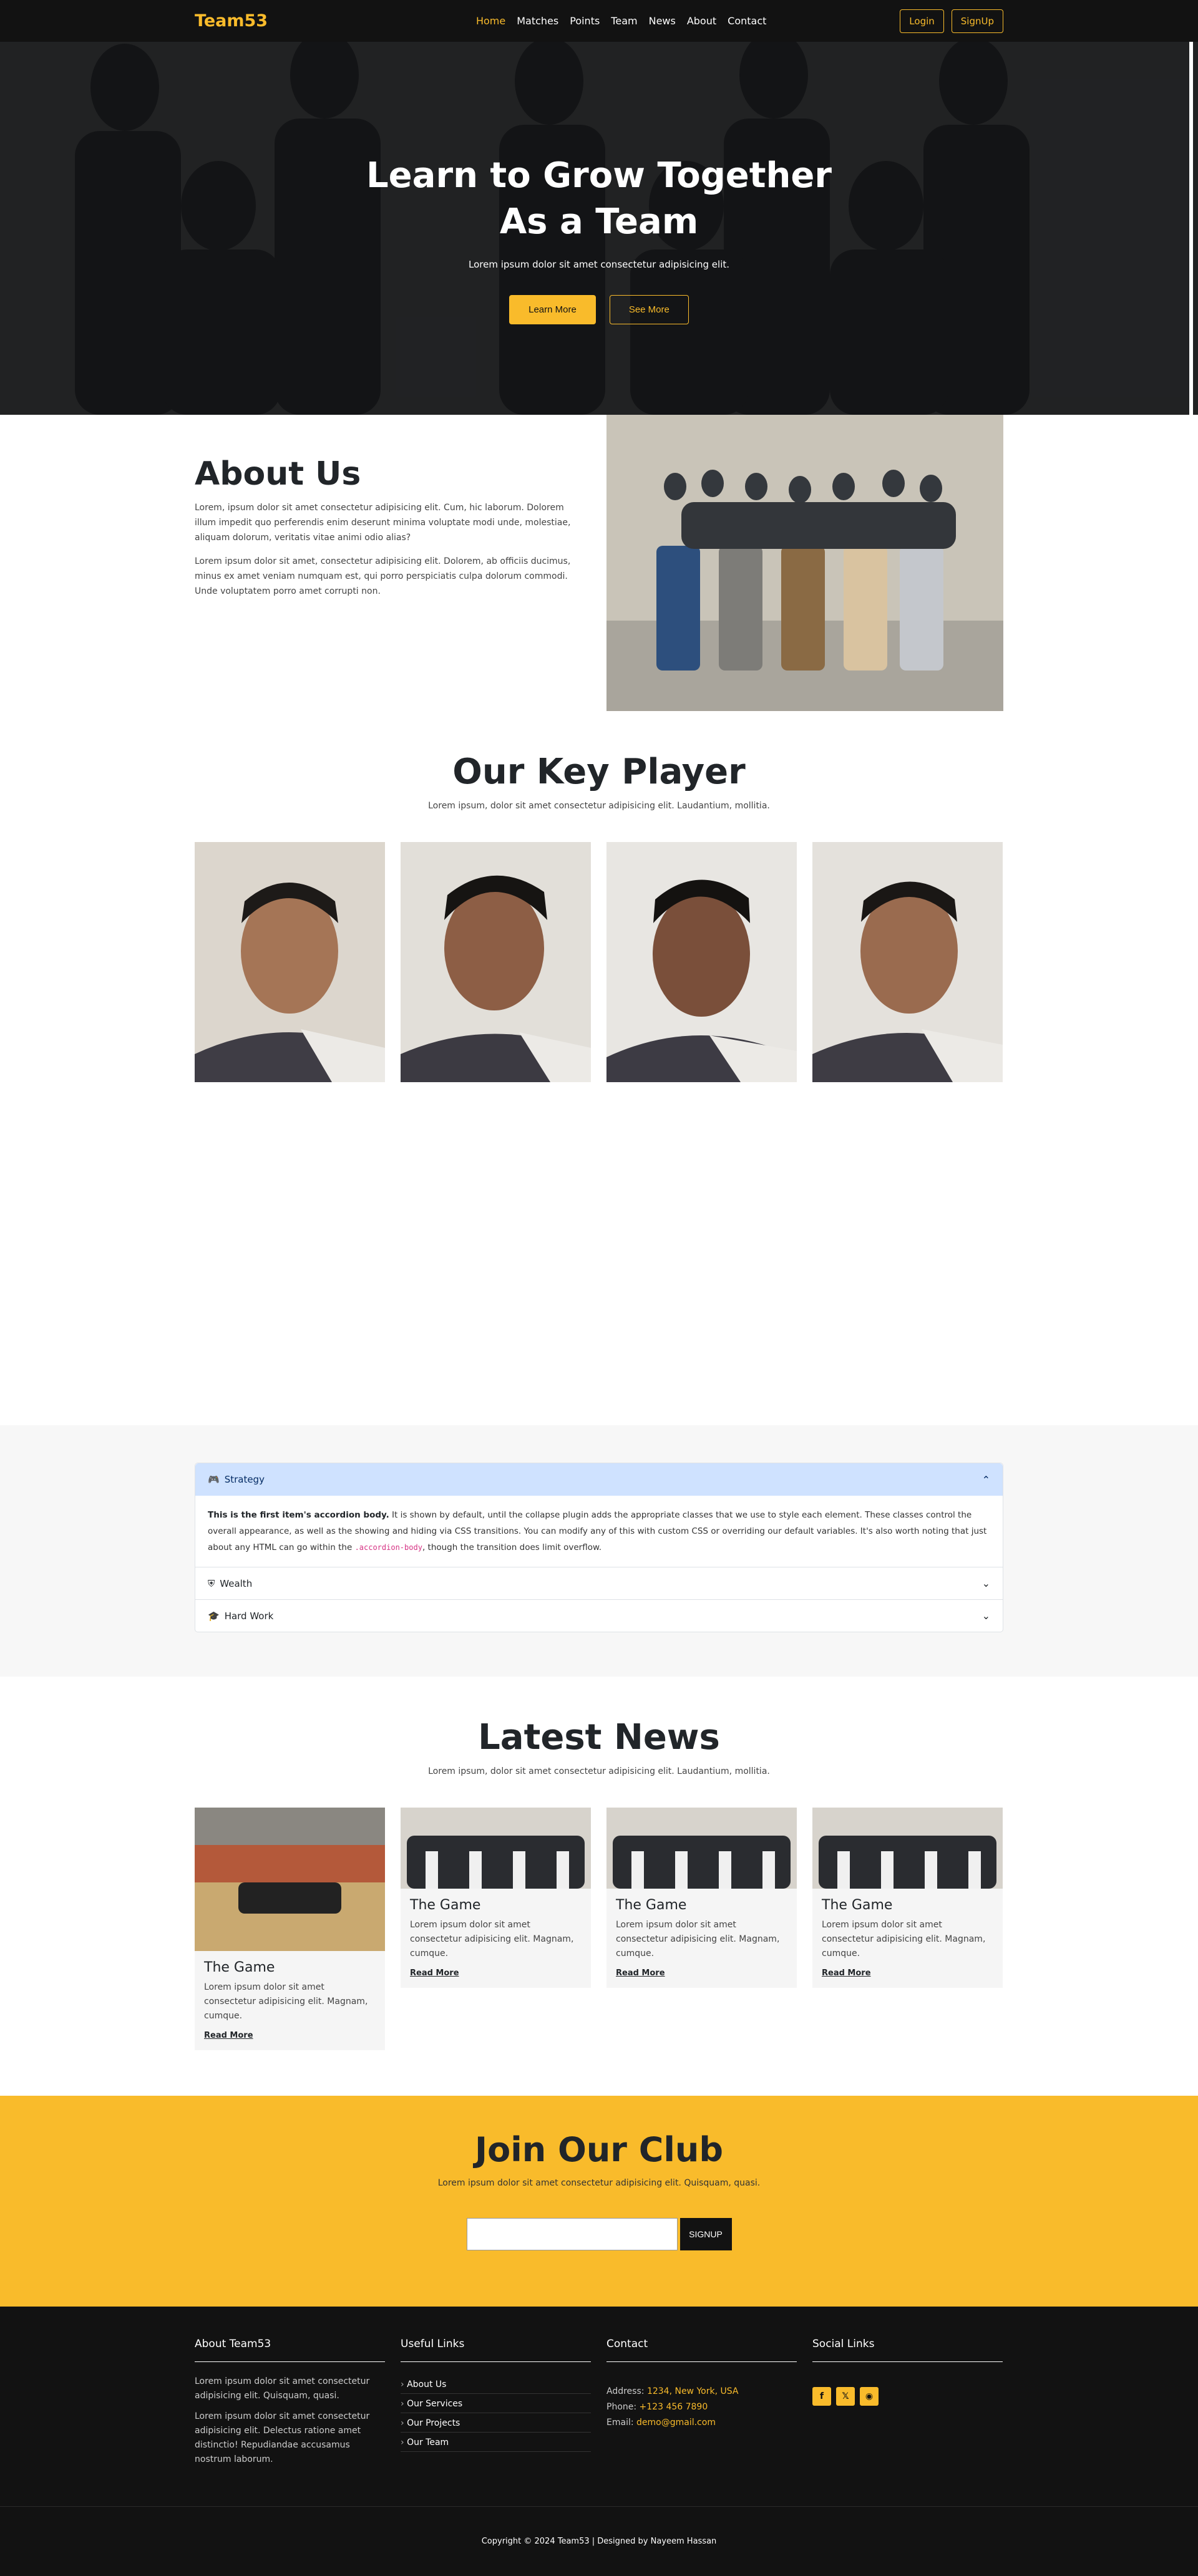 Image resolution: width=1198 pixels, height=2576 pixels. What do you see at coordinates (804, 563) in the screenshot?
I see `about-team-photo` at bounding box center [804, 563].